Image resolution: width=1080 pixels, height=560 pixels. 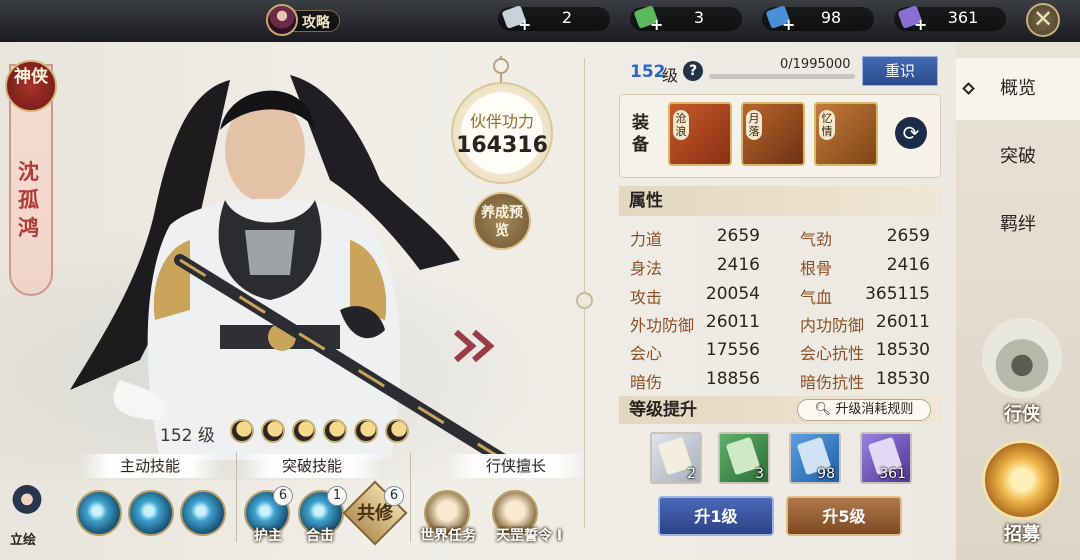 What do you see at coordinates (816, 268) in the screenshot?
I see `attr-name: 根骨` at bounding box center [816, 268].